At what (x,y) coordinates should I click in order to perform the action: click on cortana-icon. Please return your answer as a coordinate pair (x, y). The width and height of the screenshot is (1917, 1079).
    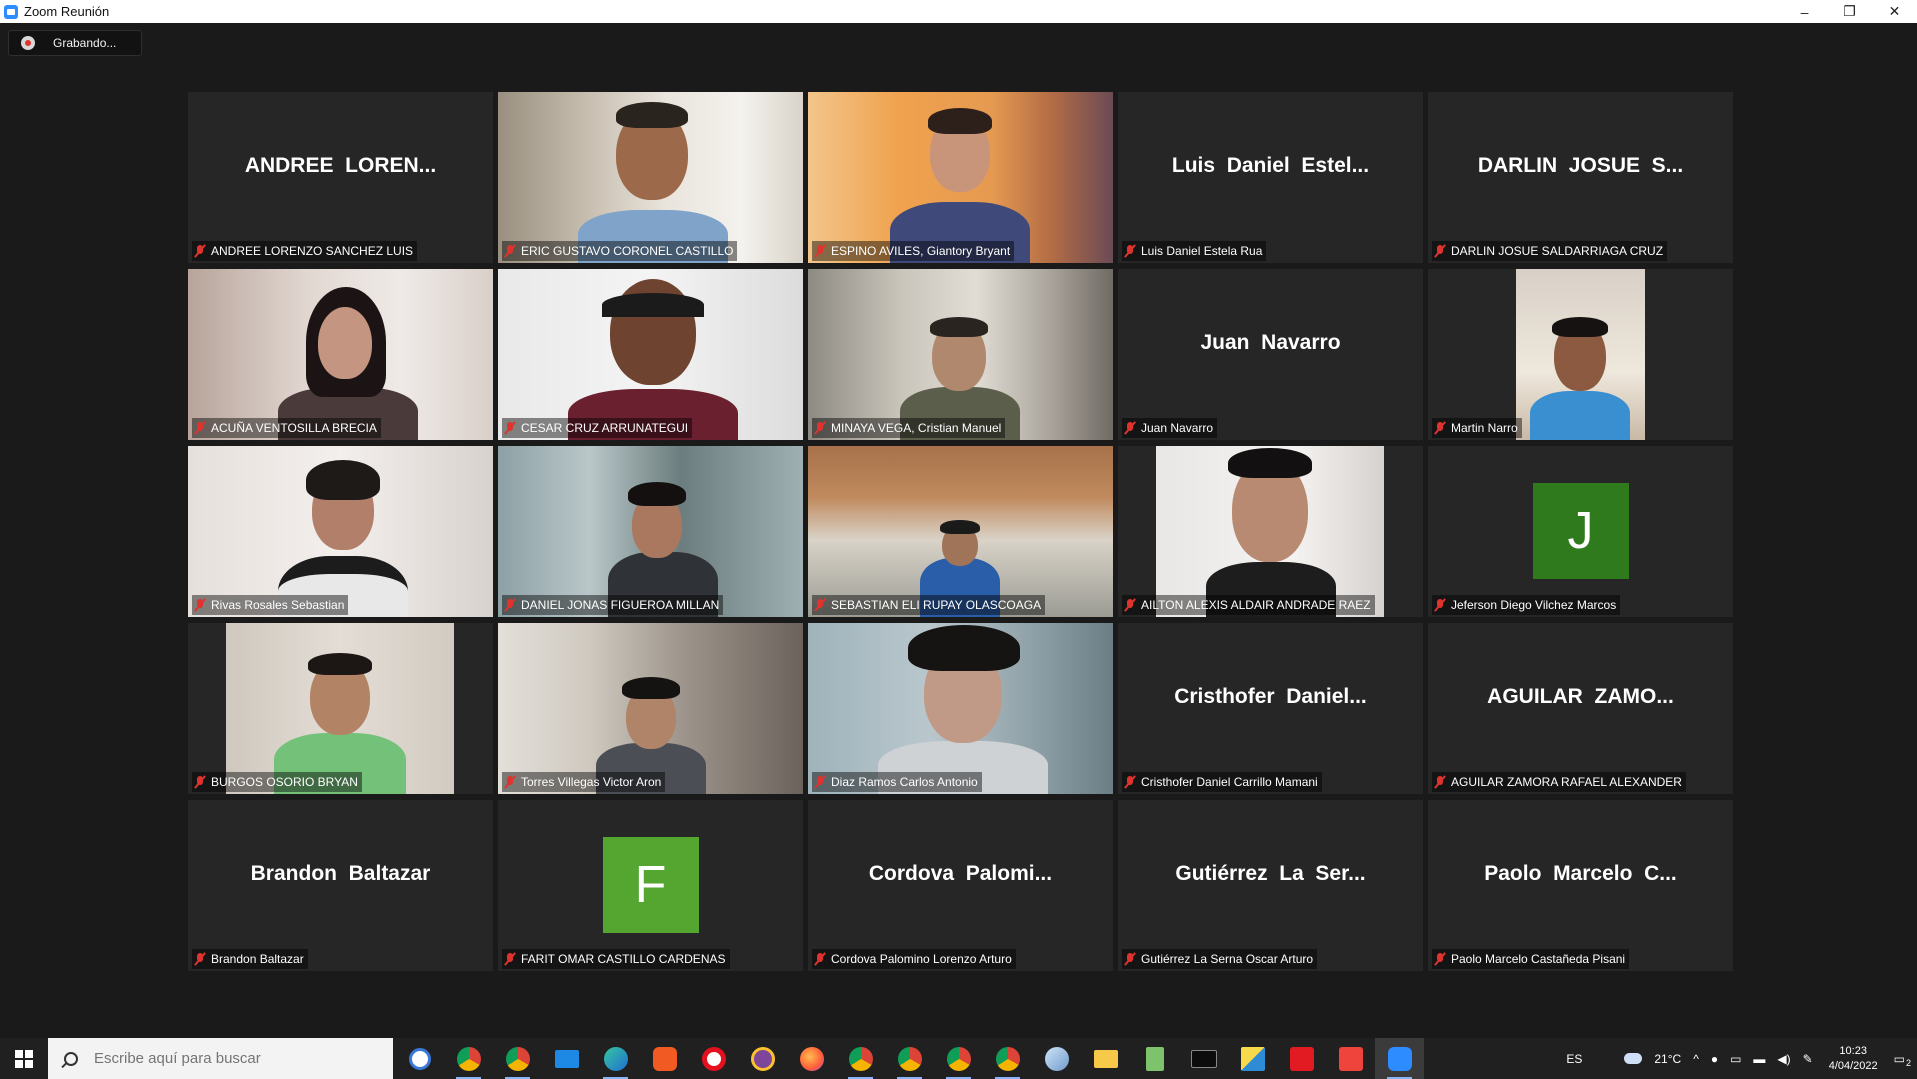
    Looking at the image, I should click on (419, 1058).